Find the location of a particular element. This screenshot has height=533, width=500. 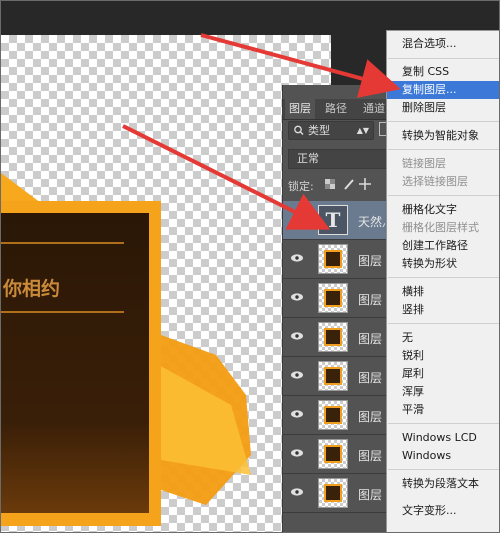

lock-brush-icon is located at coordinates (349, 184).